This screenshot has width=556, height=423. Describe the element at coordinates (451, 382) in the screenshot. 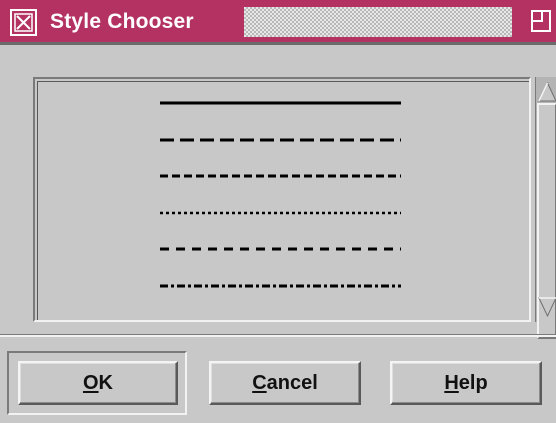

I see `help-mnemonic: H` at that location.